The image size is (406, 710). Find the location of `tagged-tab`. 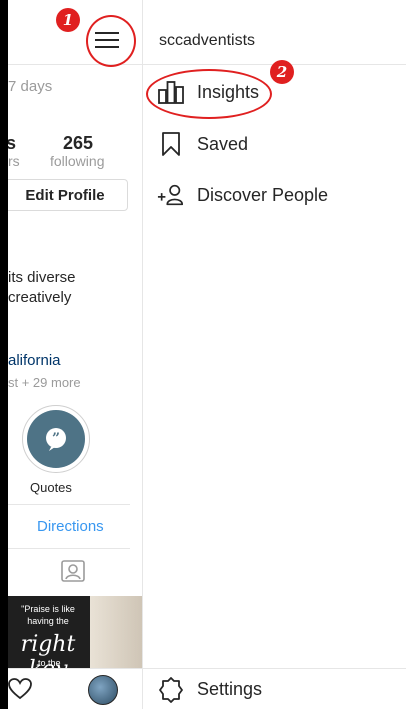

tagged-tab is located at coordinates (73, 573).